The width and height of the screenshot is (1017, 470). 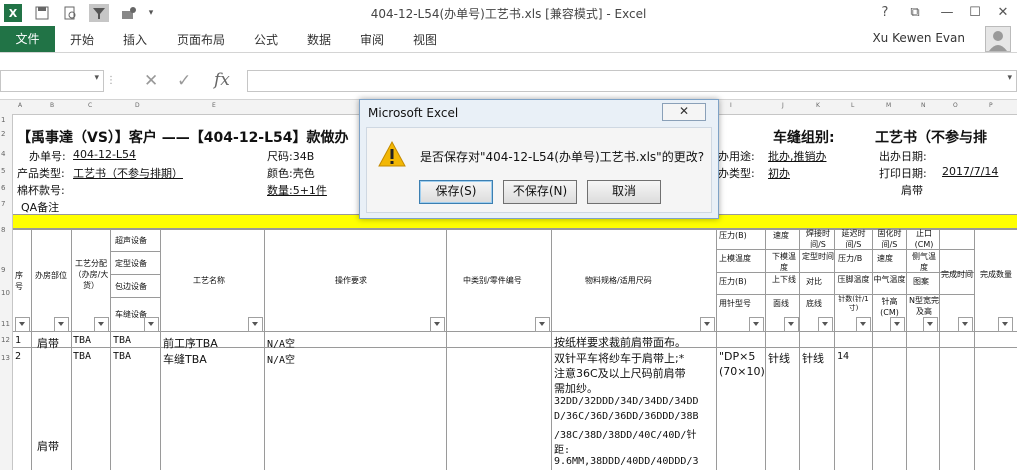 What do you see at coordinates (1009, 78) in the screenshot?
I see `expand-formula-icon: ▾` at bounding box center [1009, 78].